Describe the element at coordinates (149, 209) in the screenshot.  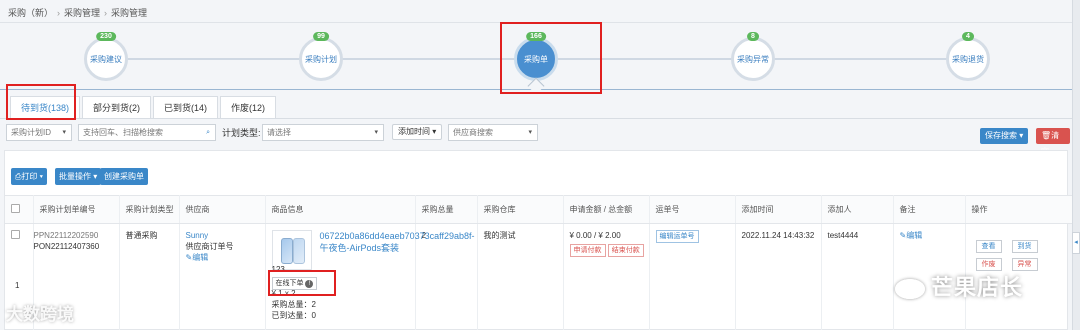
I see `col-header: 采购计划类型` at that location.